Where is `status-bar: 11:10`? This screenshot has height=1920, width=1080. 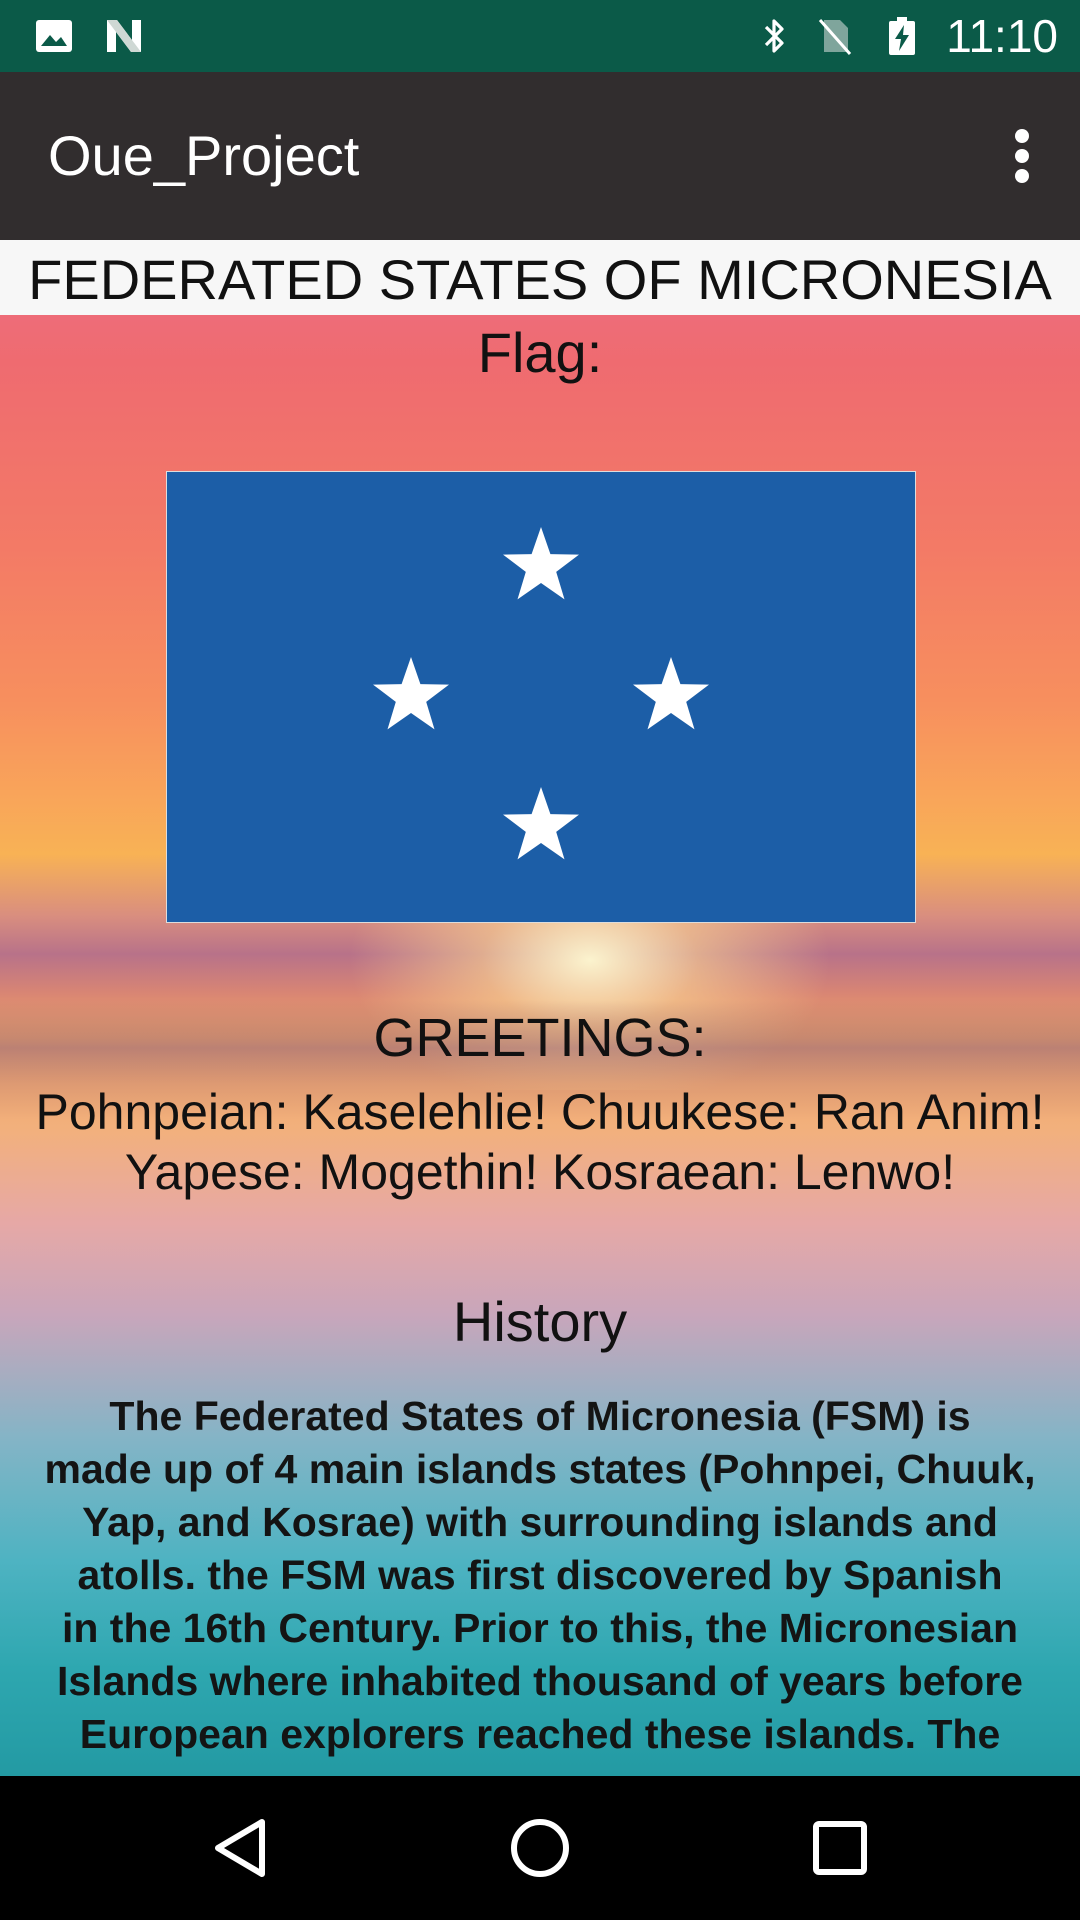
status-bar: 11:10 is located at coordinates (540, 36).